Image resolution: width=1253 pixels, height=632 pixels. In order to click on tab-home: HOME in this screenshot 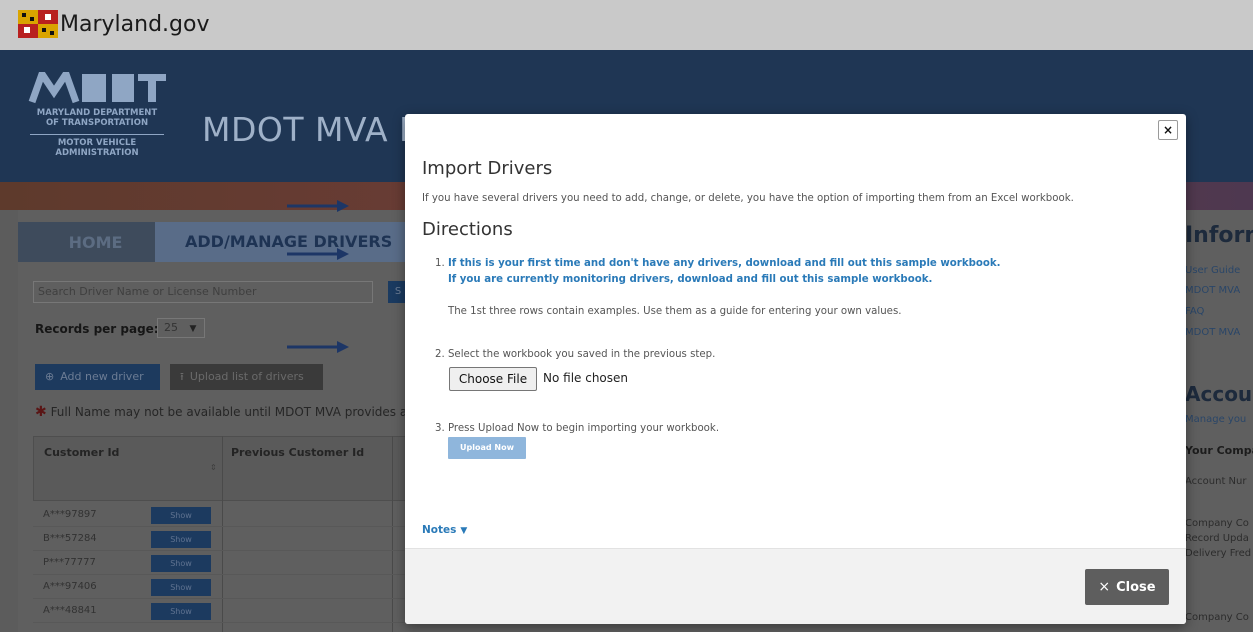, I will do `click(95, 243)`.